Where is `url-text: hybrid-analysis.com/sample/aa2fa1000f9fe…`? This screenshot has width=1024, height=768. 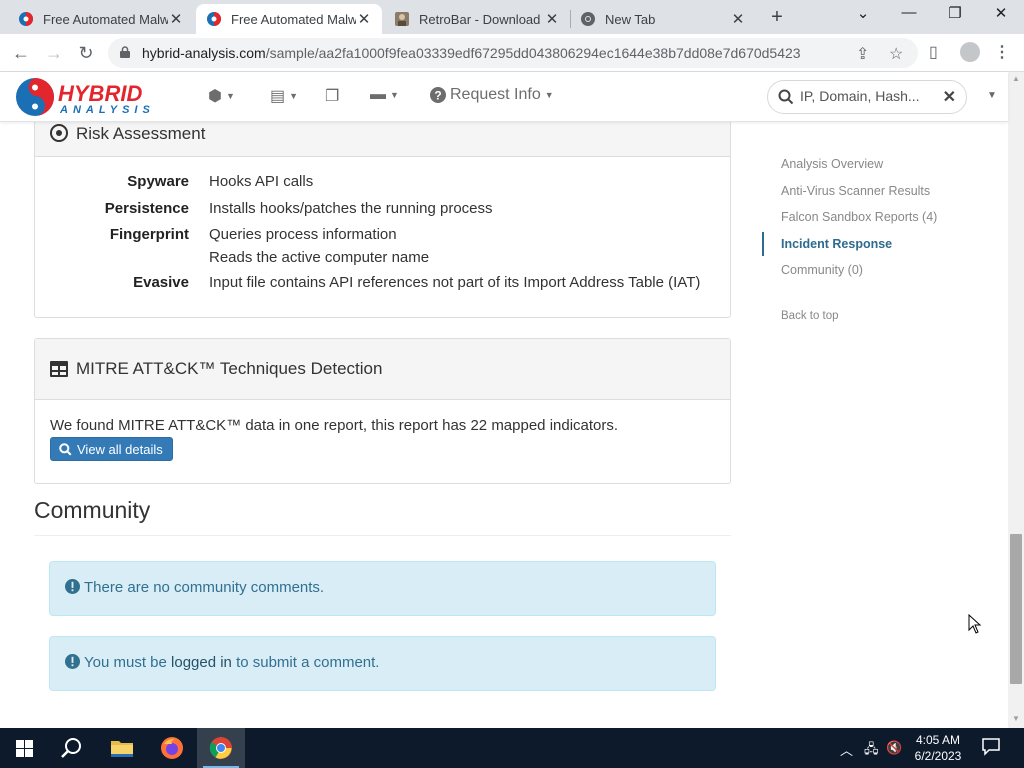 url-text: hybrid-analysis.com/sample/aa2fa1000f9fe… is located at coordinates (471, 53).